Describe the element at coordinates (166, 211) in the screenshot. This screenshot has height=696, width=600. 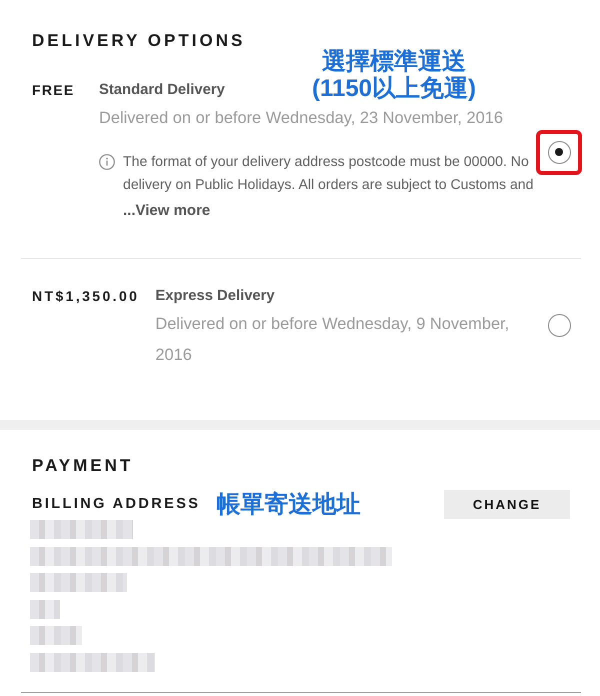
I see `view-more-link: ...View more` at that location.